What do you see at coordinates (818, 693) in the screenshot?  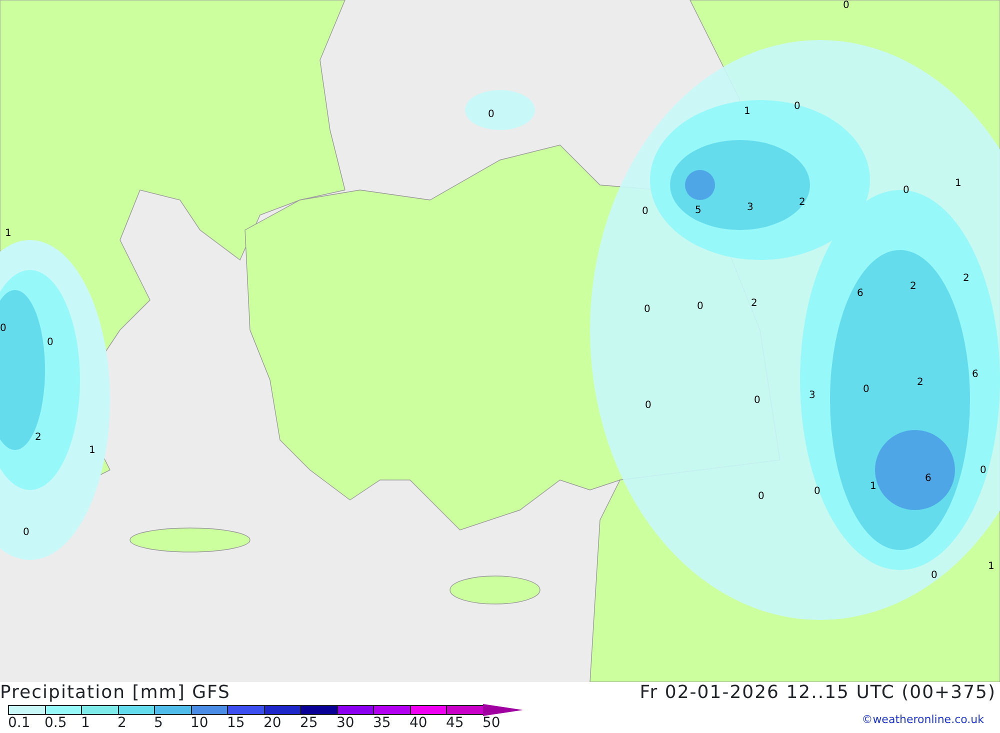 I see `forecast-datetime: Fr 02-01-2026 12..15 UTC (00+375)` at bounding box center [818, 693].